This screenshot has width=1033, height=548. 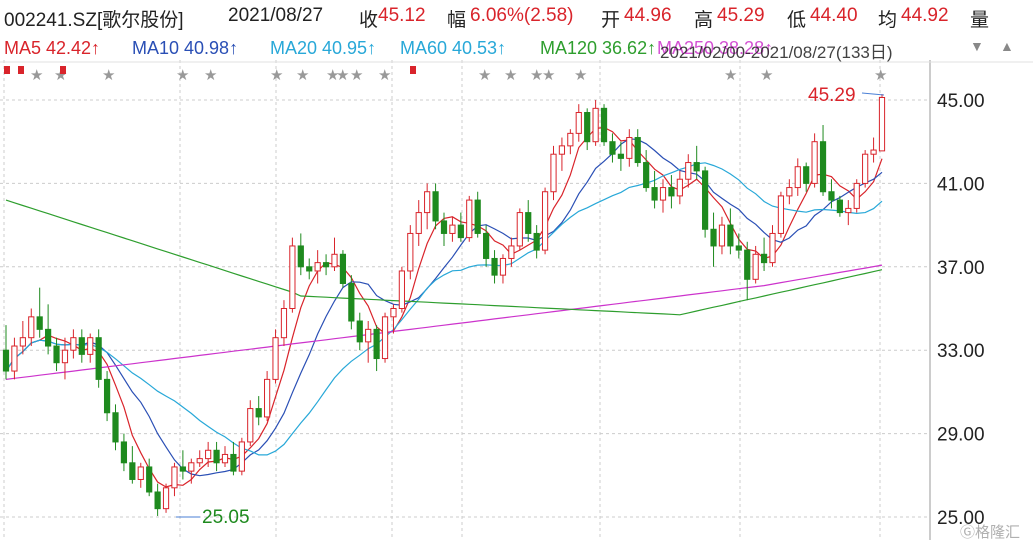 What do you see at coordinates (445, 75) in the screenshot?
I see `star-markers: ★ ★ ★ ★ ★ ★ ★ ★★ ★ ★ ★ ★ ★★ ★ ★ ★ ★` at bounding box center [445, 75].